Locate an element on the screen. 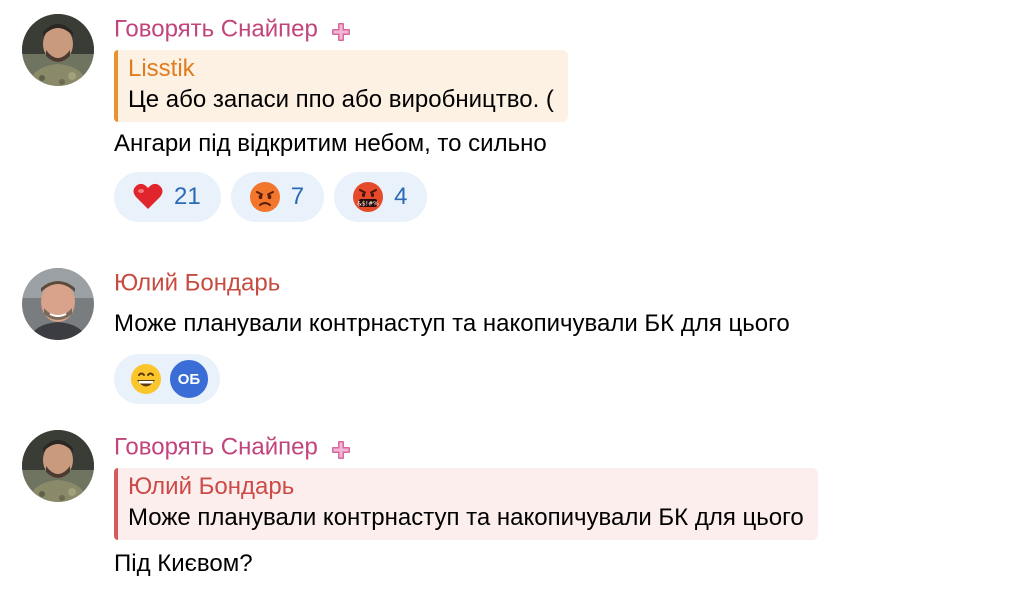 This screenshot has height=602, width=1014. angry-face-icon is located at coordinates (265, 197).